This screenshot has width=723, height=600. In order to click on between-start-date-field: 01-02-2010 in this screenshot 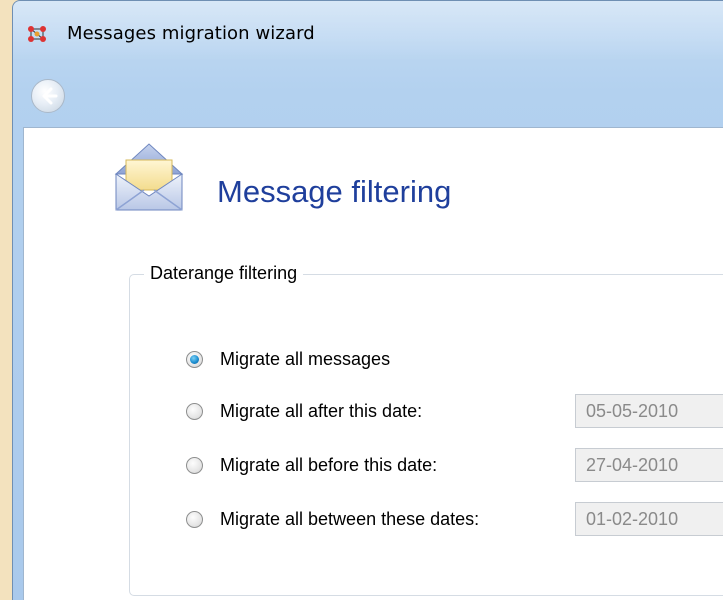, I will do `click(649, 519)`.